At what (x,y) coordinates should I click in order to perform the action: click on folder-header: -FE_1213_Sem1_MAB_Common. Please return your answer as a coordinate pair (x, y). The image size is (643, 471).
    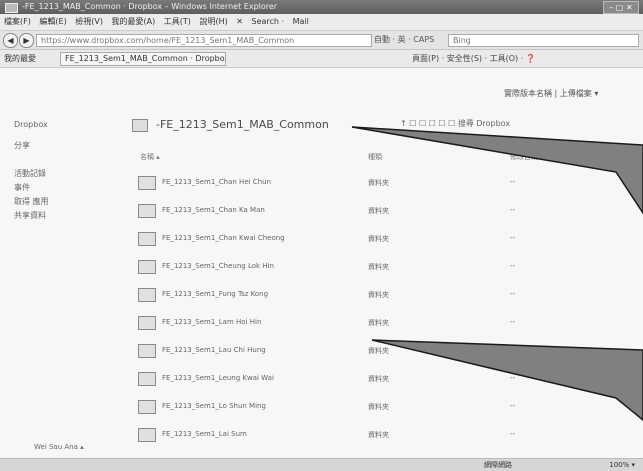
    Looking at the image, I should click on (230, 125).